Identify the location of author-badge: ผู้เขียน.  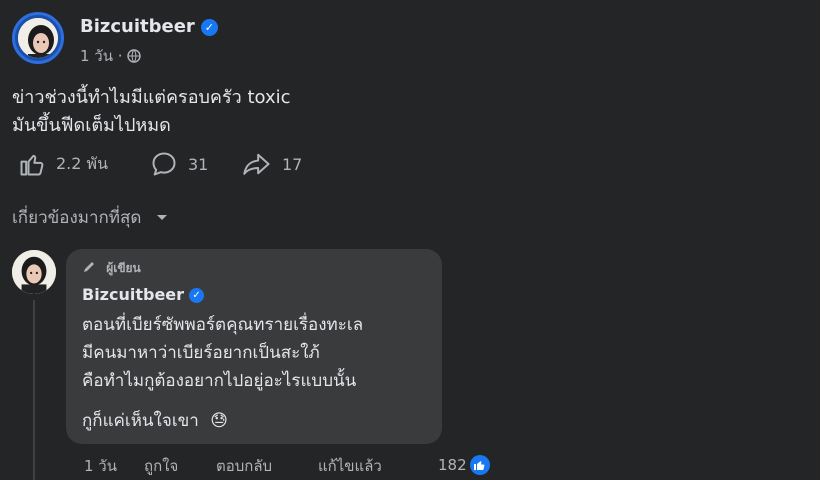
(111, 268).